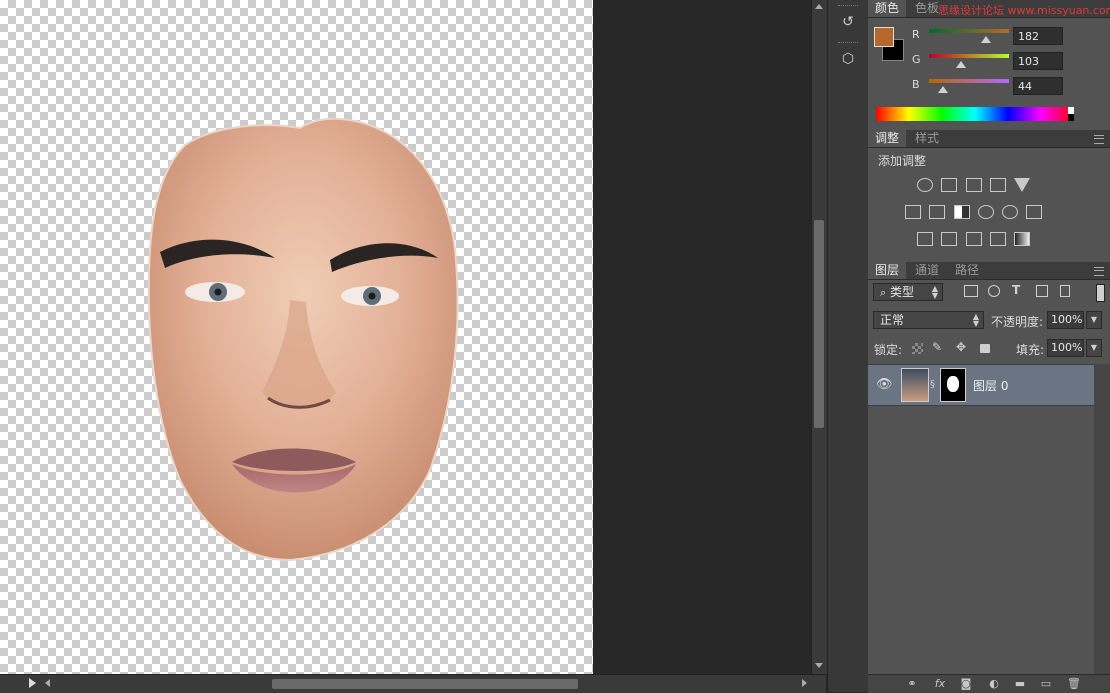 The width and height of the screenshot is (1110, 693). Describe the element at coordinates (962, 212) in the screenshot. I see `black-white-icon` at that location.